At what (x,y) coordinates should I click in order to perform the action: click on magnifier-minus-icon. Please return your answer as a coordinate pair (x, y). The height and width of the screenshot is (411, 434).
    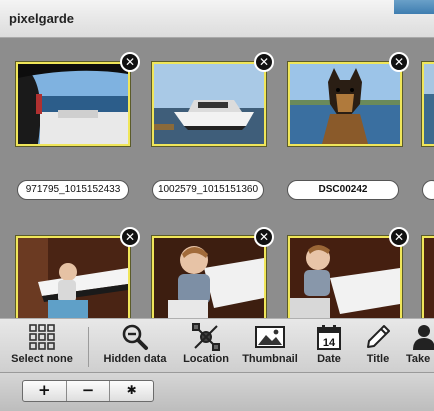
    Looking at the image, I should click on (135, 337).